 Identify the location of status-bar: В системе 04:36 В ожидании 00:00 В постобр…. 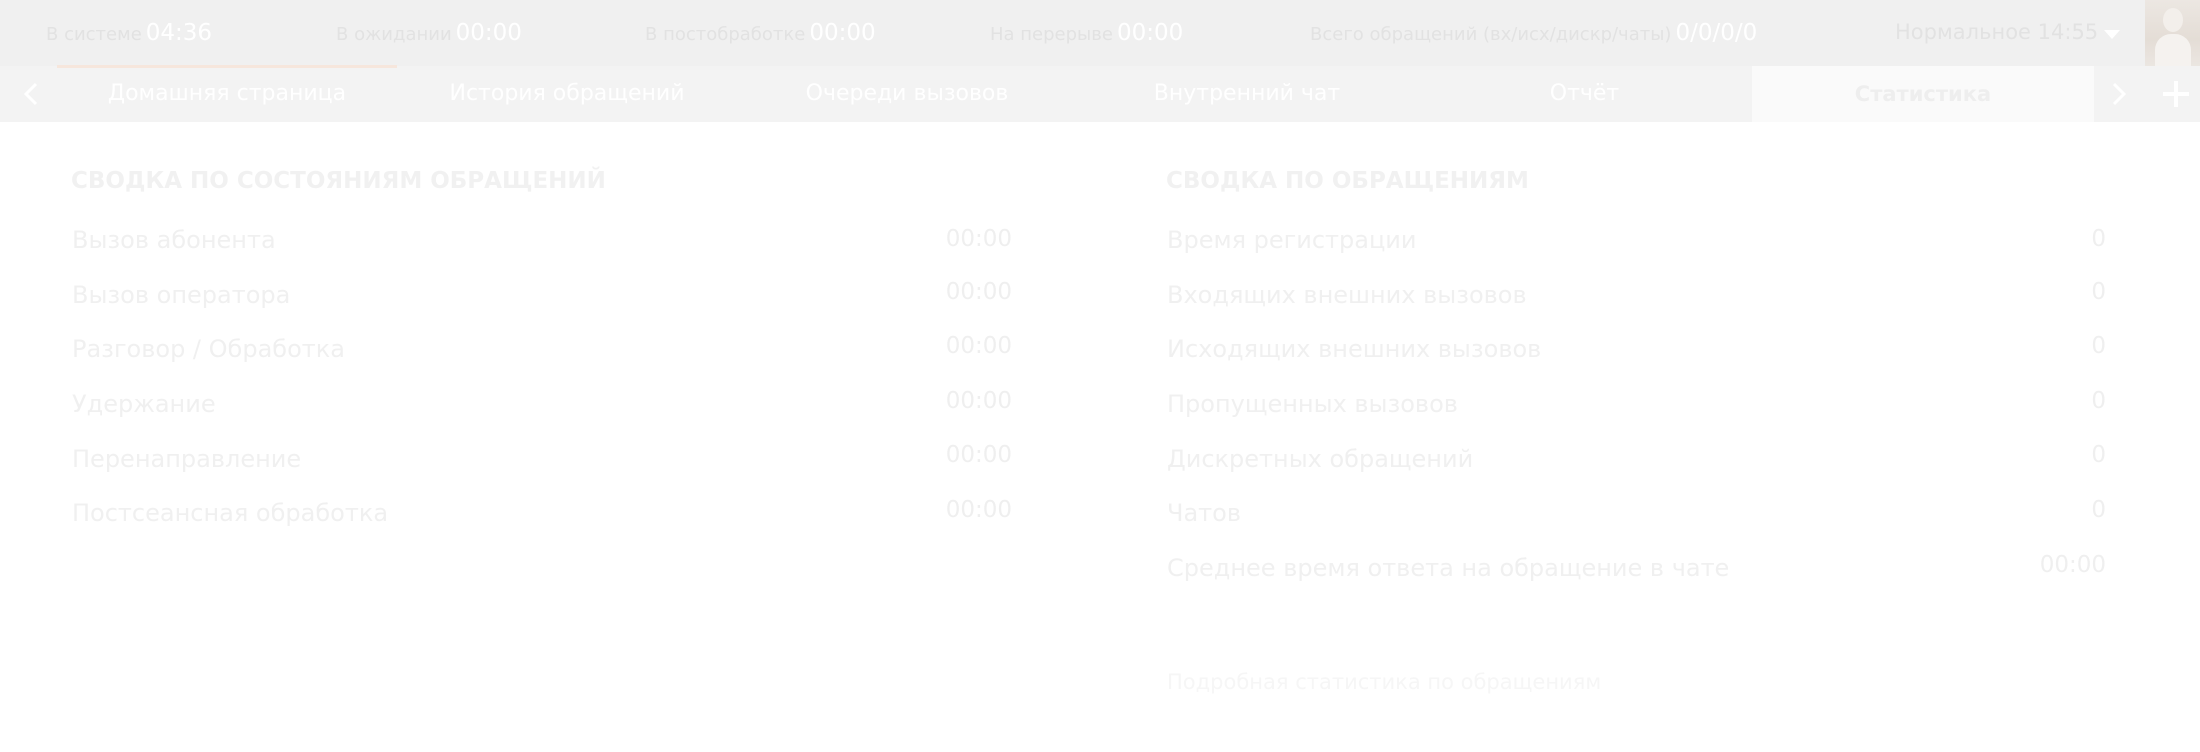
(1100, 33).